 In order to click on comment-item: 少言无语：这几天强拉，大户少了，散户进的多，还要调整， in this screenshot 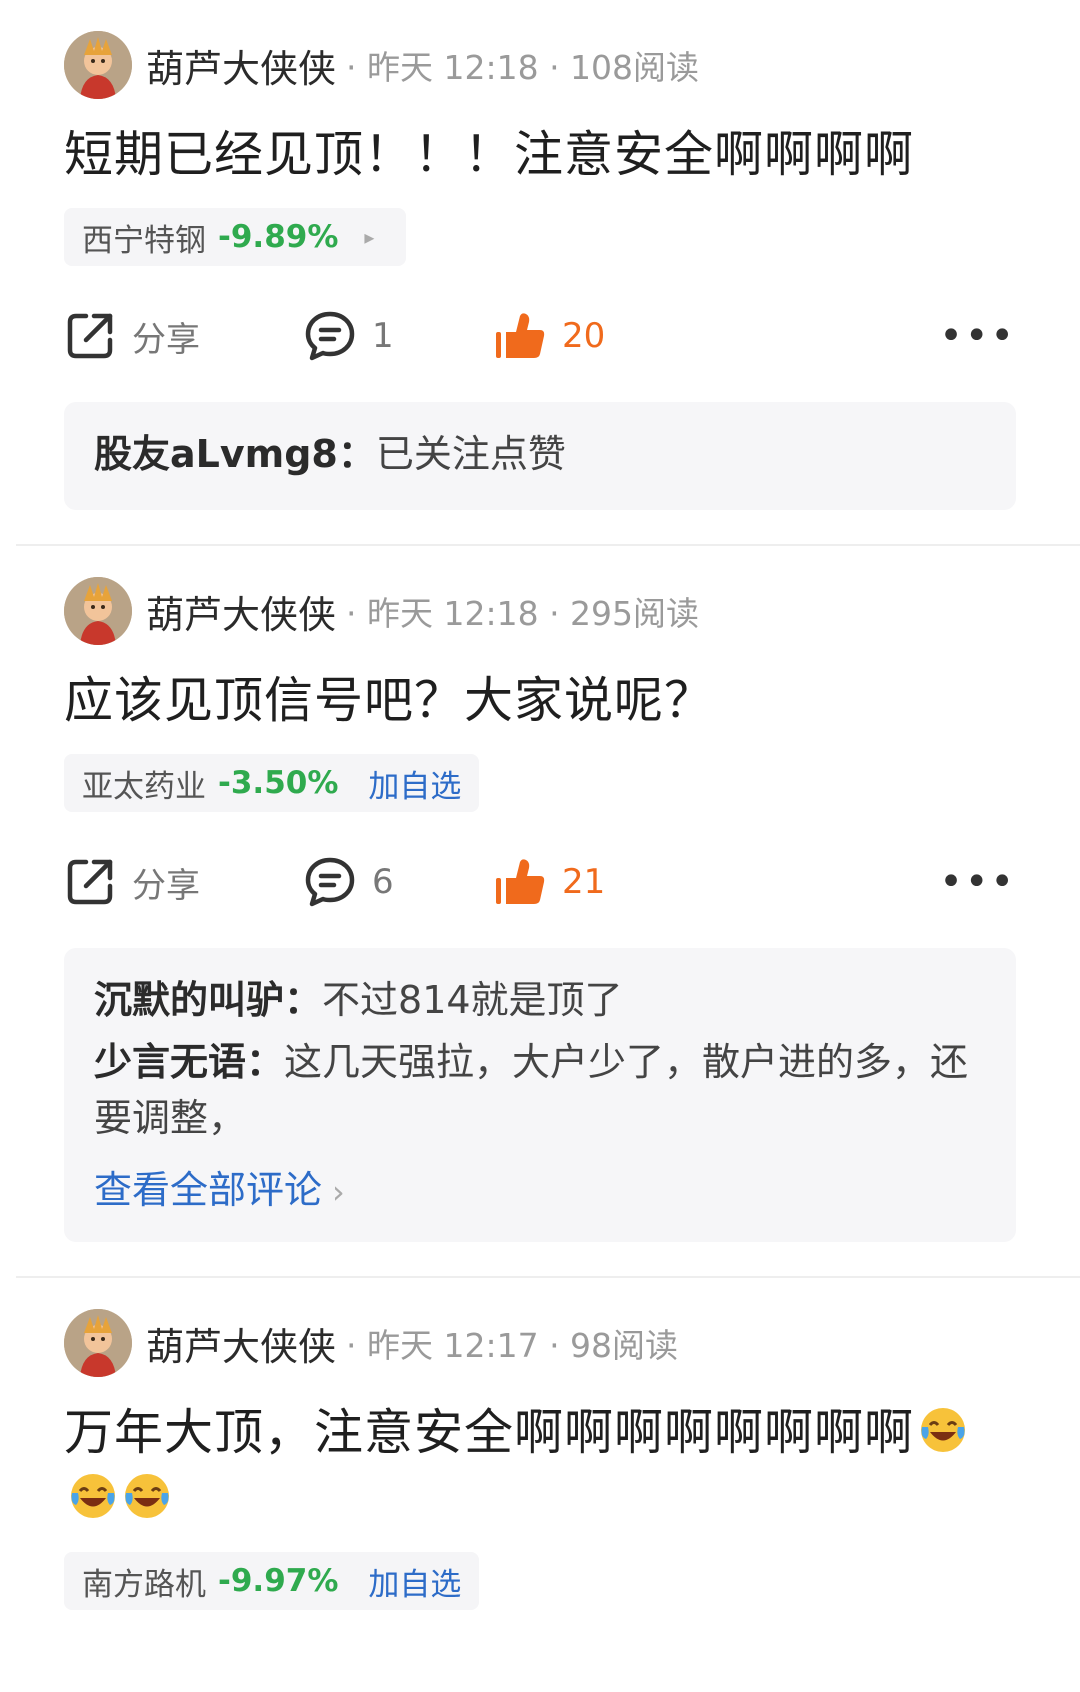, I will do `click(540, 1090)`.